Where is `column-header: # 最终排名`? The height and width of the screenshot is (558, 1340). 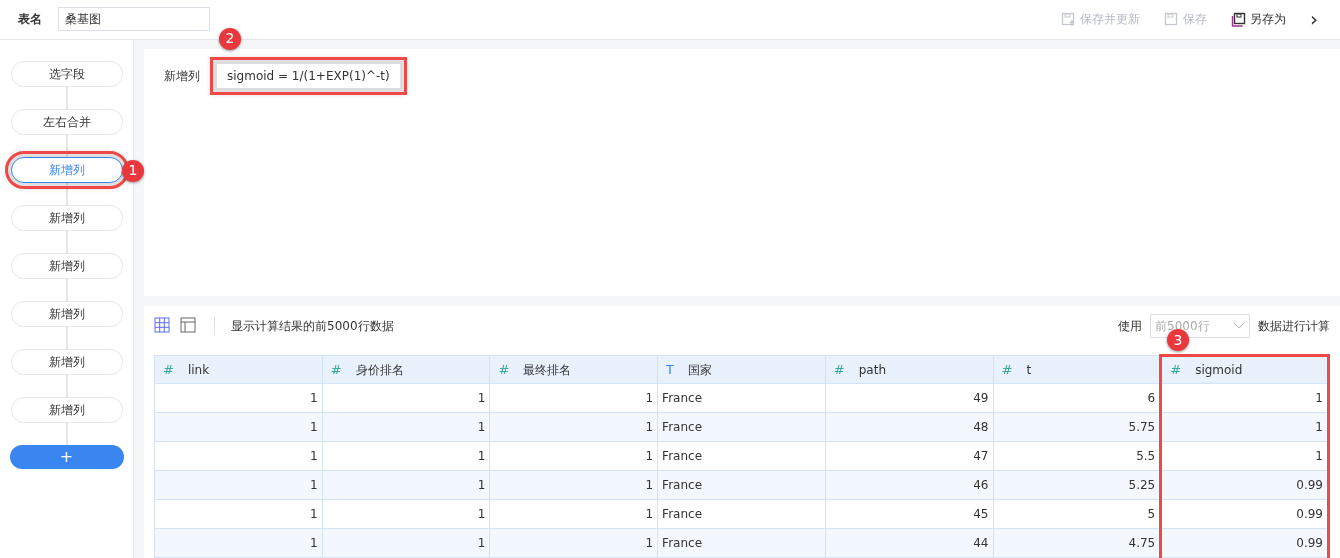
column-header: # 最终排名 is located at coordinates (573, 369).